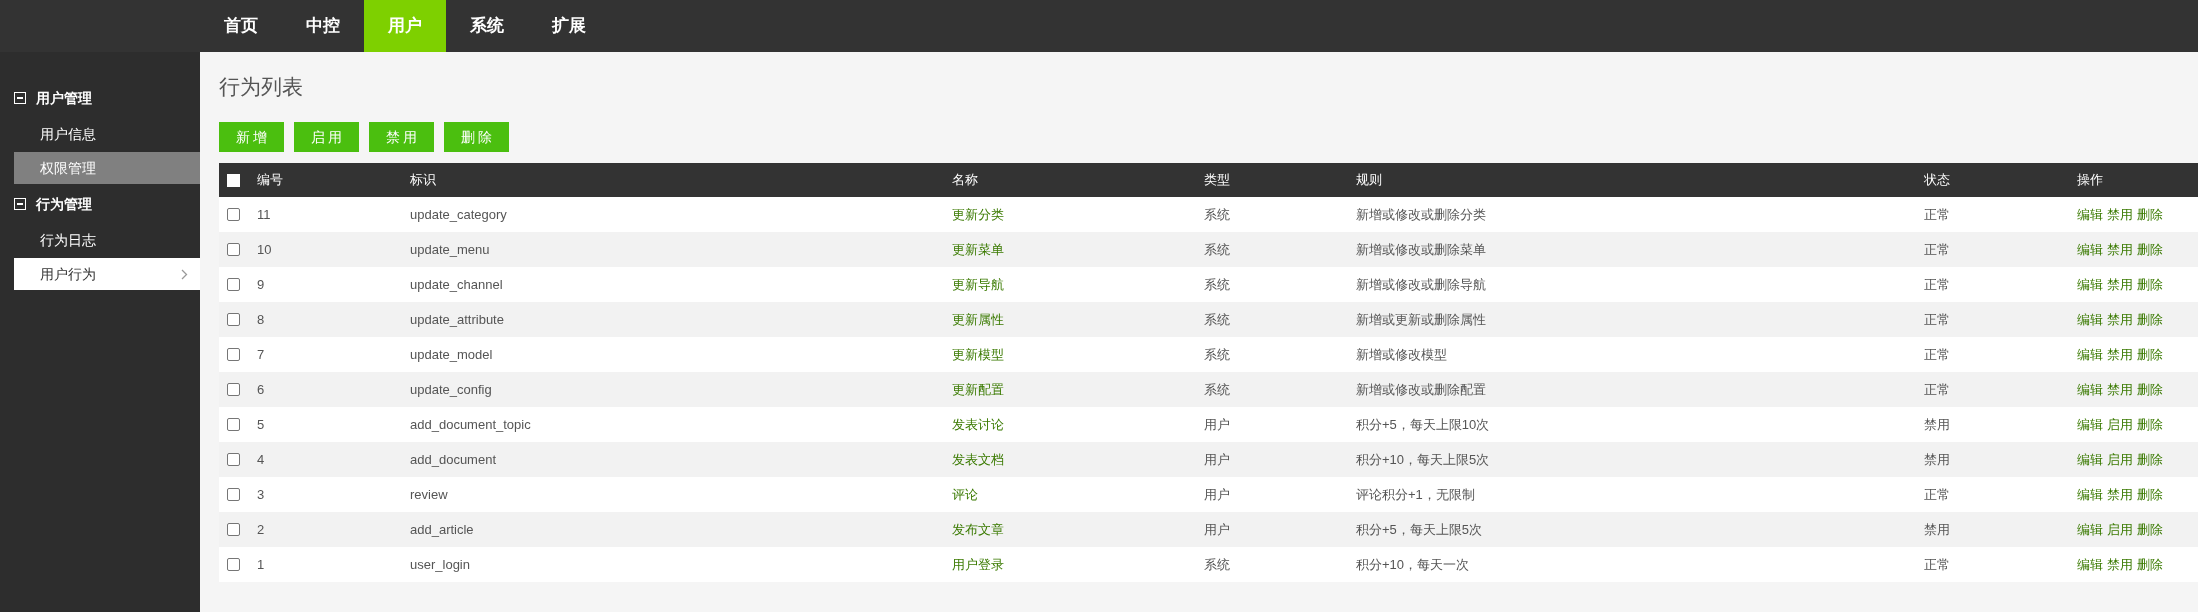  What do you see at coordinates (1413, 564) in the screenshot?
I see `table-cell-text: 积分+10，每天一次` at bounding box center [1413, 564].